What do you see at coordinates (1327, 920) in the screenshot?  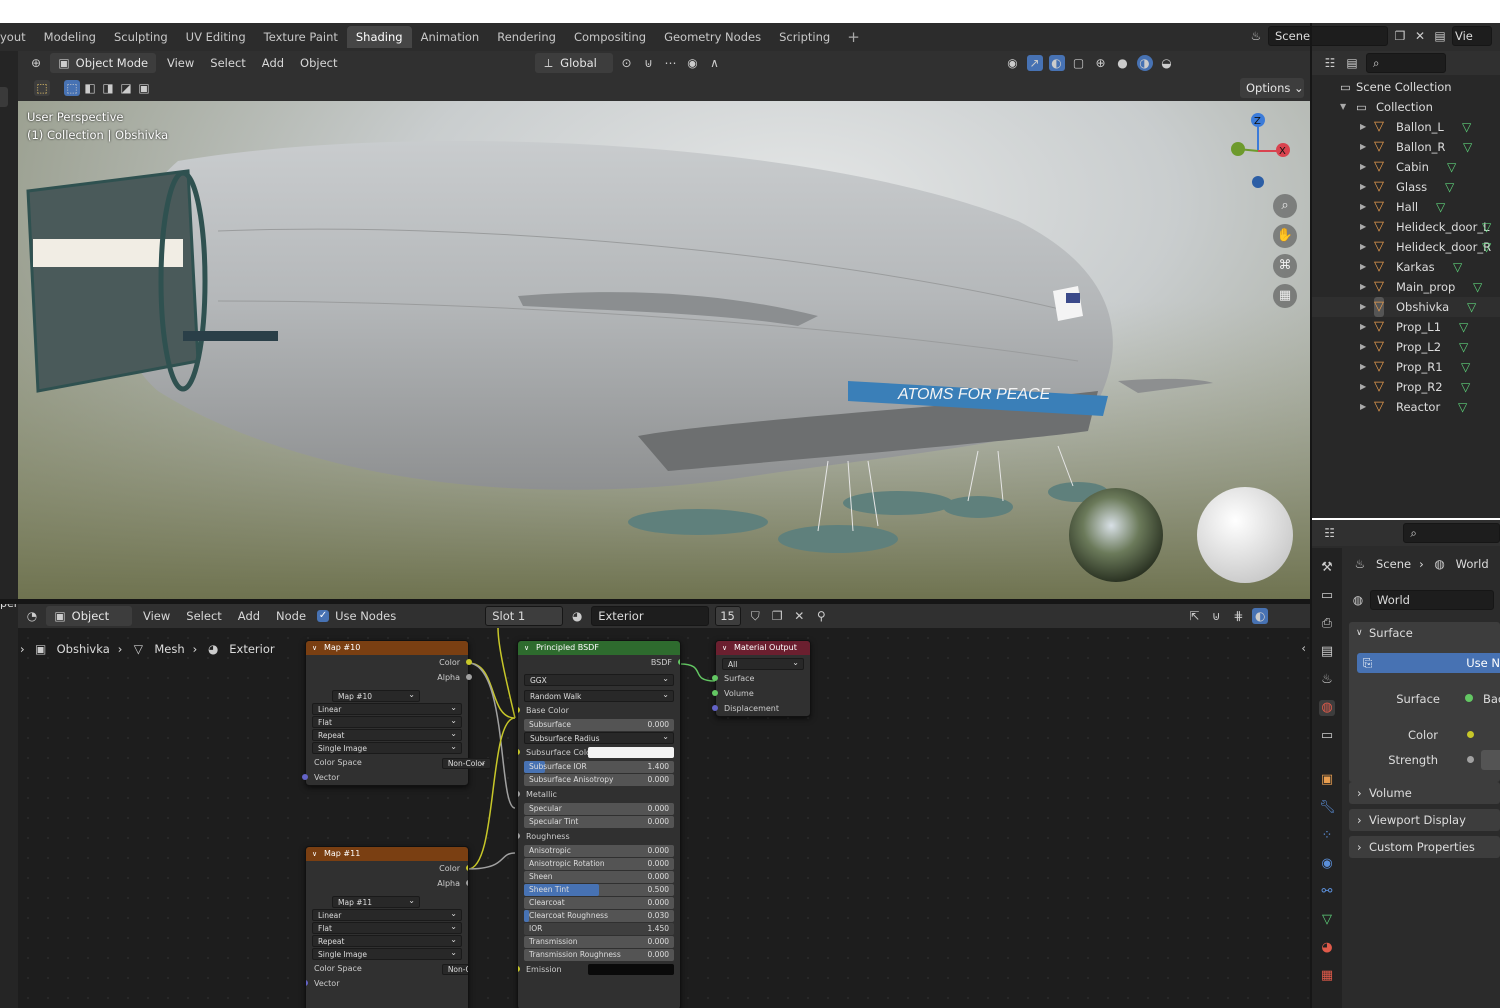 I see `data-tab-icon: ▽` at bounding box center [1327, 920].